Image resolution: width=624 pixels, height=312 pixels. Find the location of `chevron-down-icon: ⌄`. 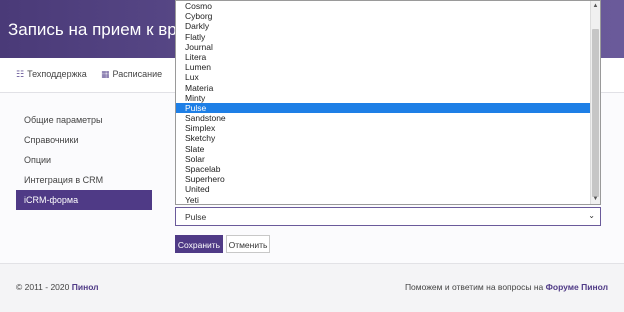

chevron-down-icon: ⌄ is located at coordinates (591, 215).